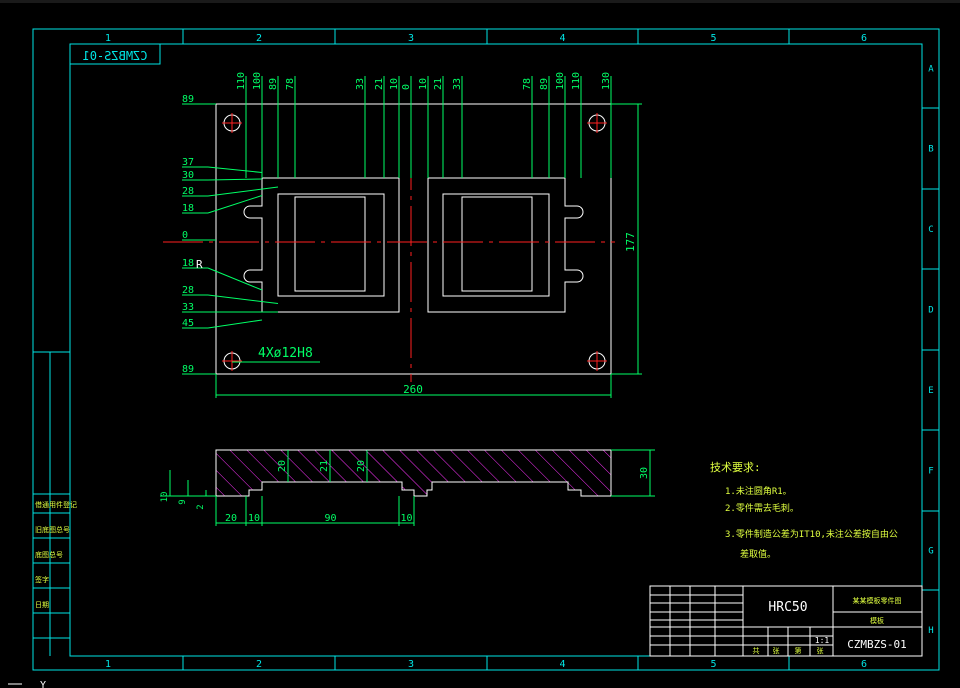  What do you see at coordinates (411, 664) in the screenshot?
I see `column-label-bottom: 3` at bounding box center [411, 664].